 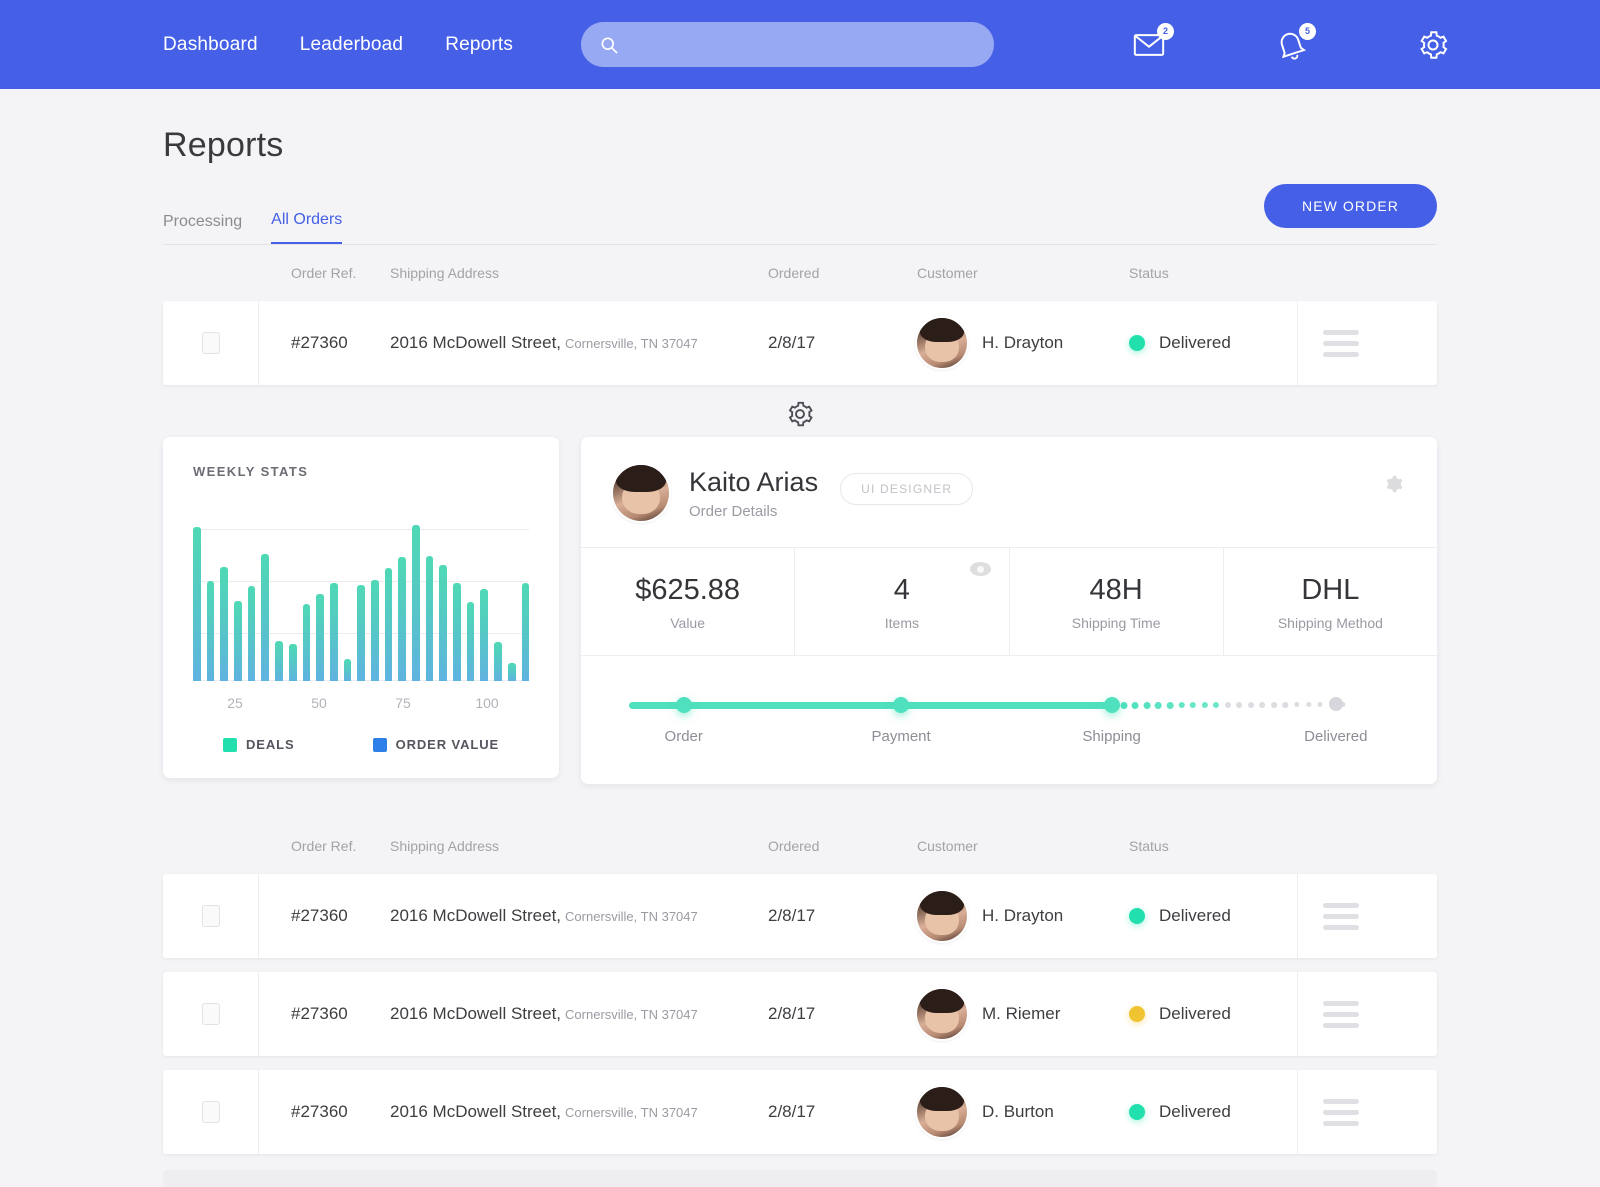 I want to click on nav-item-leaderboard: Leaderboad, so click(x=351, y=45).